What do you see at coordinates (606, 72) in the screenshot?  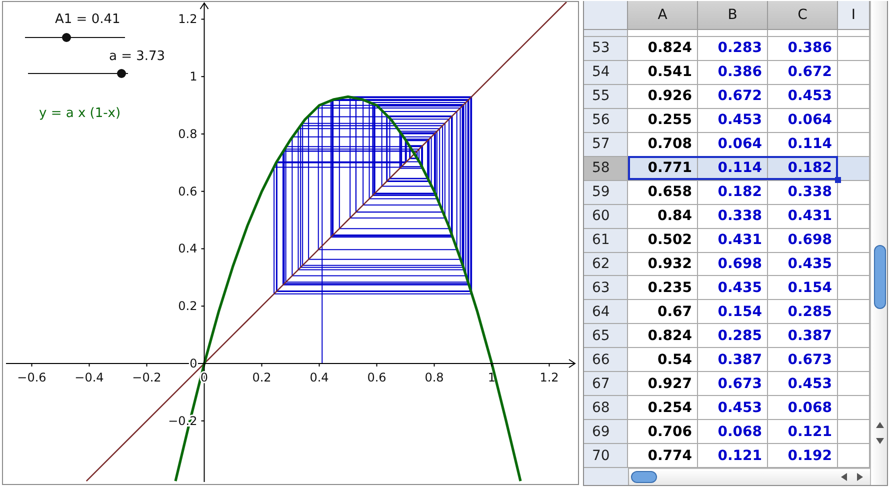 I see `row-header: 54` at bounding box center [606, 72].